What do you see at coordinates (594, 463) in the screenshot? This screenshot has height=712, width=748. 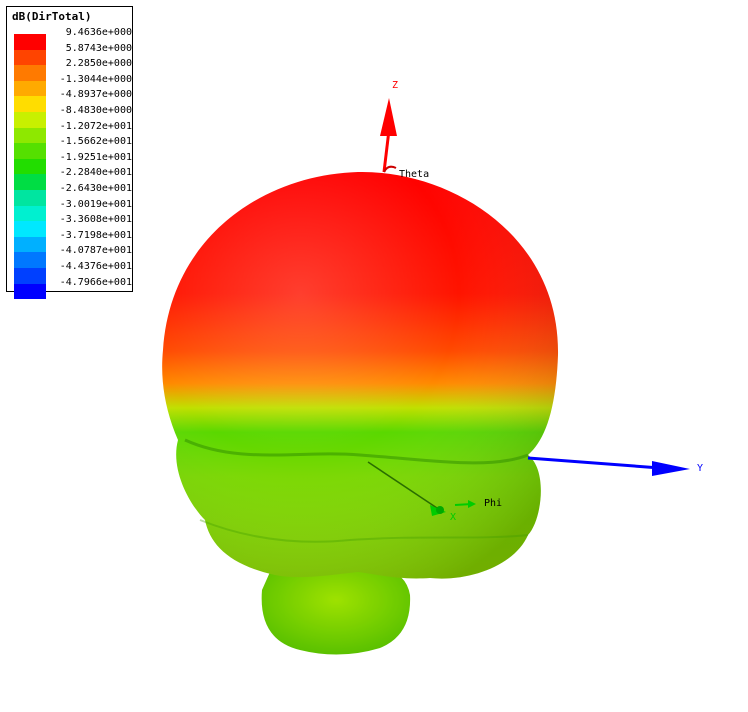 I see `y-axis-line` at bounding box center [594, 463].